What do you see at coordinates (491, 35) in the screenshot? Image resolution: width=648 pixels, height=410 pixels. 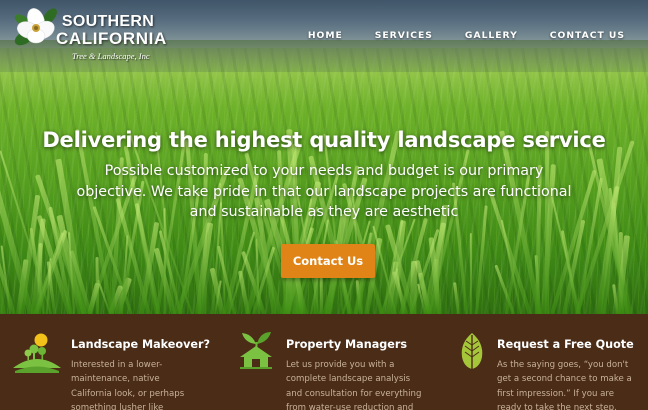 I see `nav-gallery: GALLERY` at bounding box center [491, 35].